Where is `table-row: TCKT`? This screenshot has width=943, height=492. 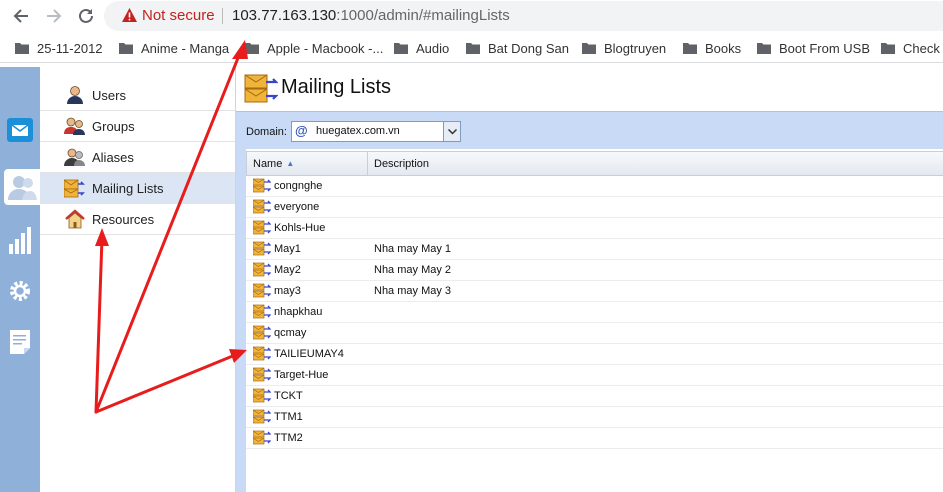 table-row: TCKT is located at coordinates (594, 396).